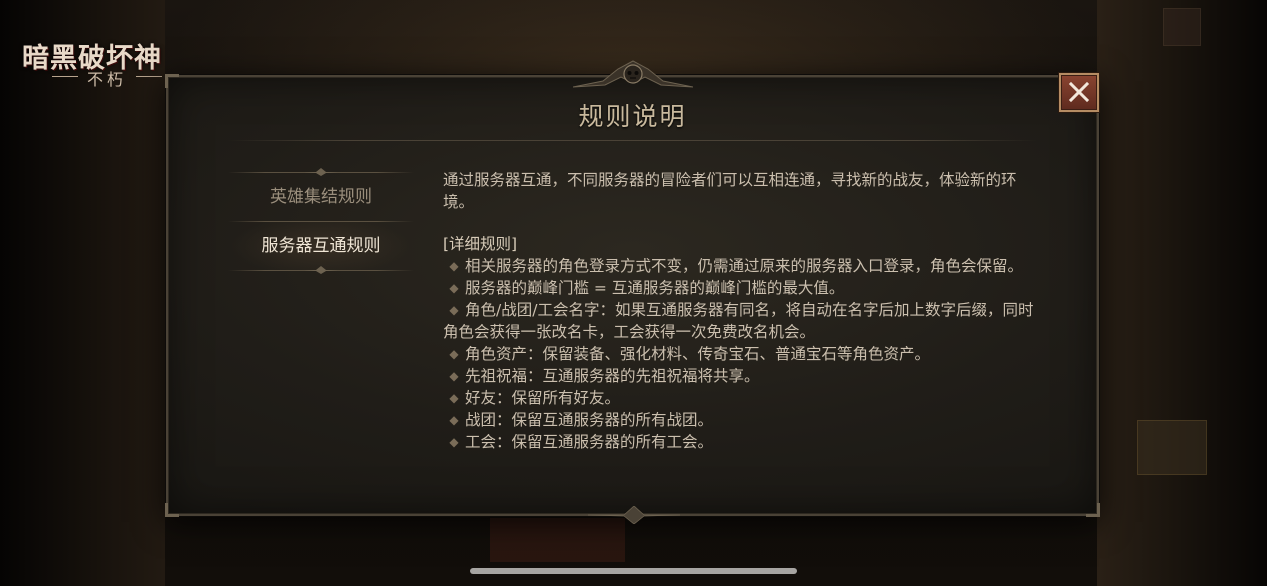 The width and height of the screenshot is (1267, 586). I want to click on rule-item: ◆ 服务器的巅峰门槛 = 互通服务器的巅峰门槛的最大值。, so click(743, 288).